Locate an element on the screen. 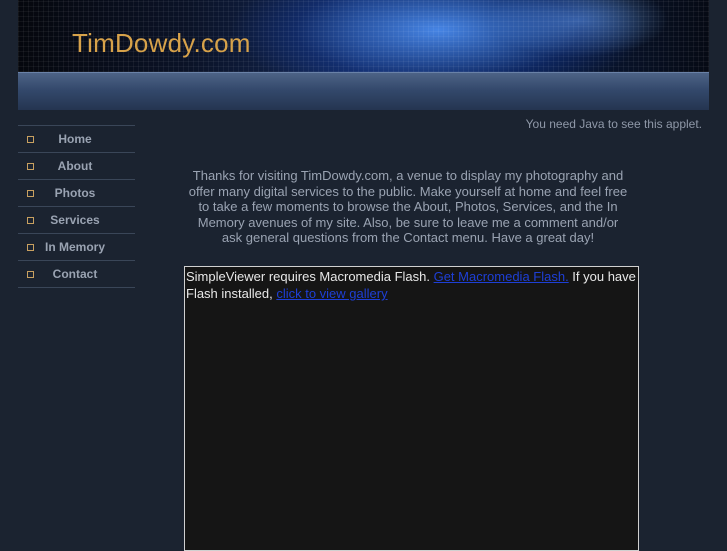  nav-label: About is located at coordinates (75, 166).